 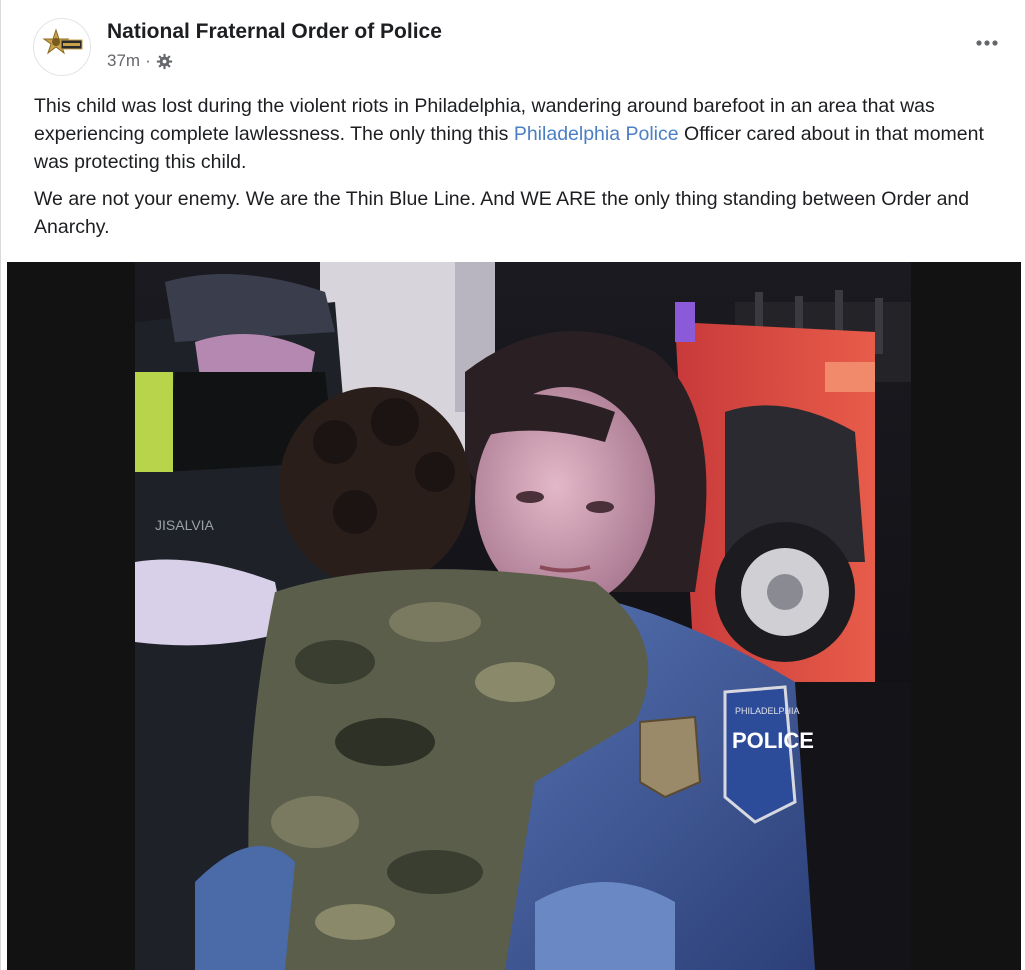 What do you see at coordinates (185, 525) in the screenshot?
I see `name-tag-text: JISALVIA` at bounding box center [185, 525].